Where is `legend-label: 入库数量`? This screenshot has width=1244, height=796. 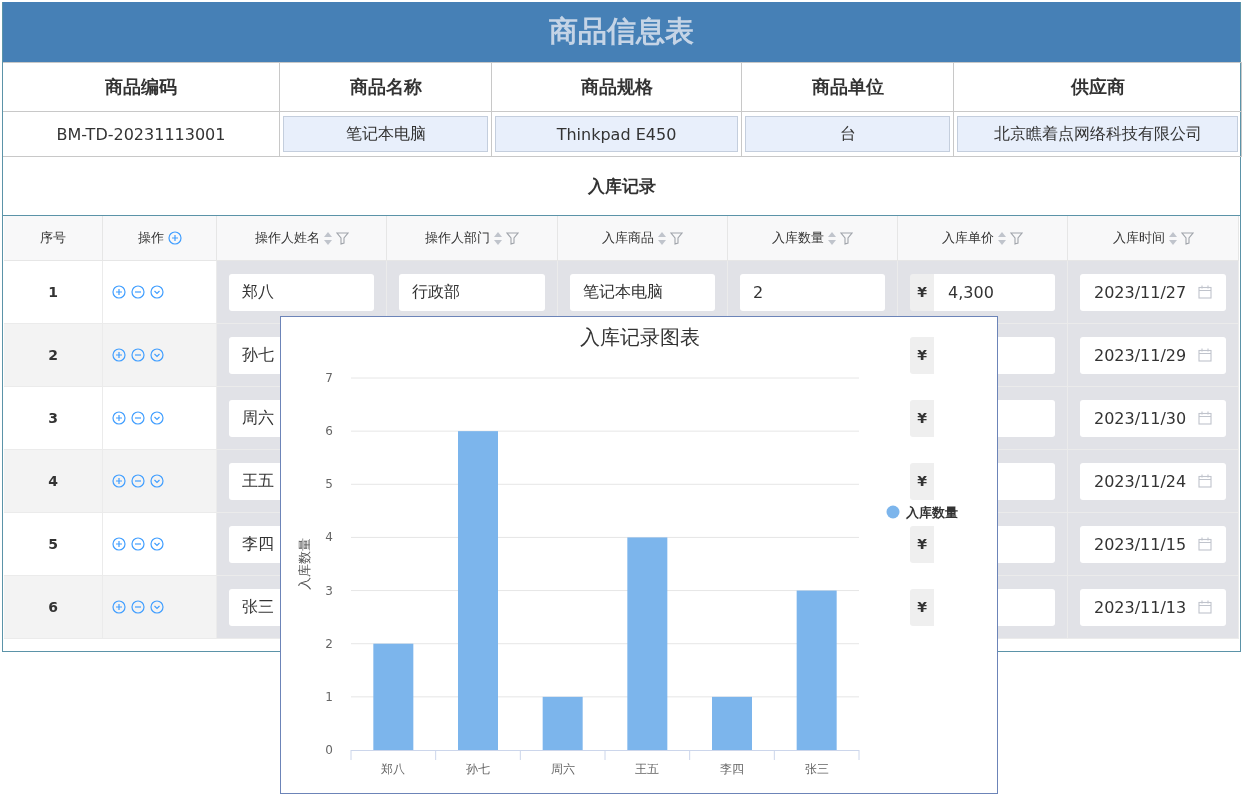
legend-label: 入库数量 is located at coordinates (932, 512).